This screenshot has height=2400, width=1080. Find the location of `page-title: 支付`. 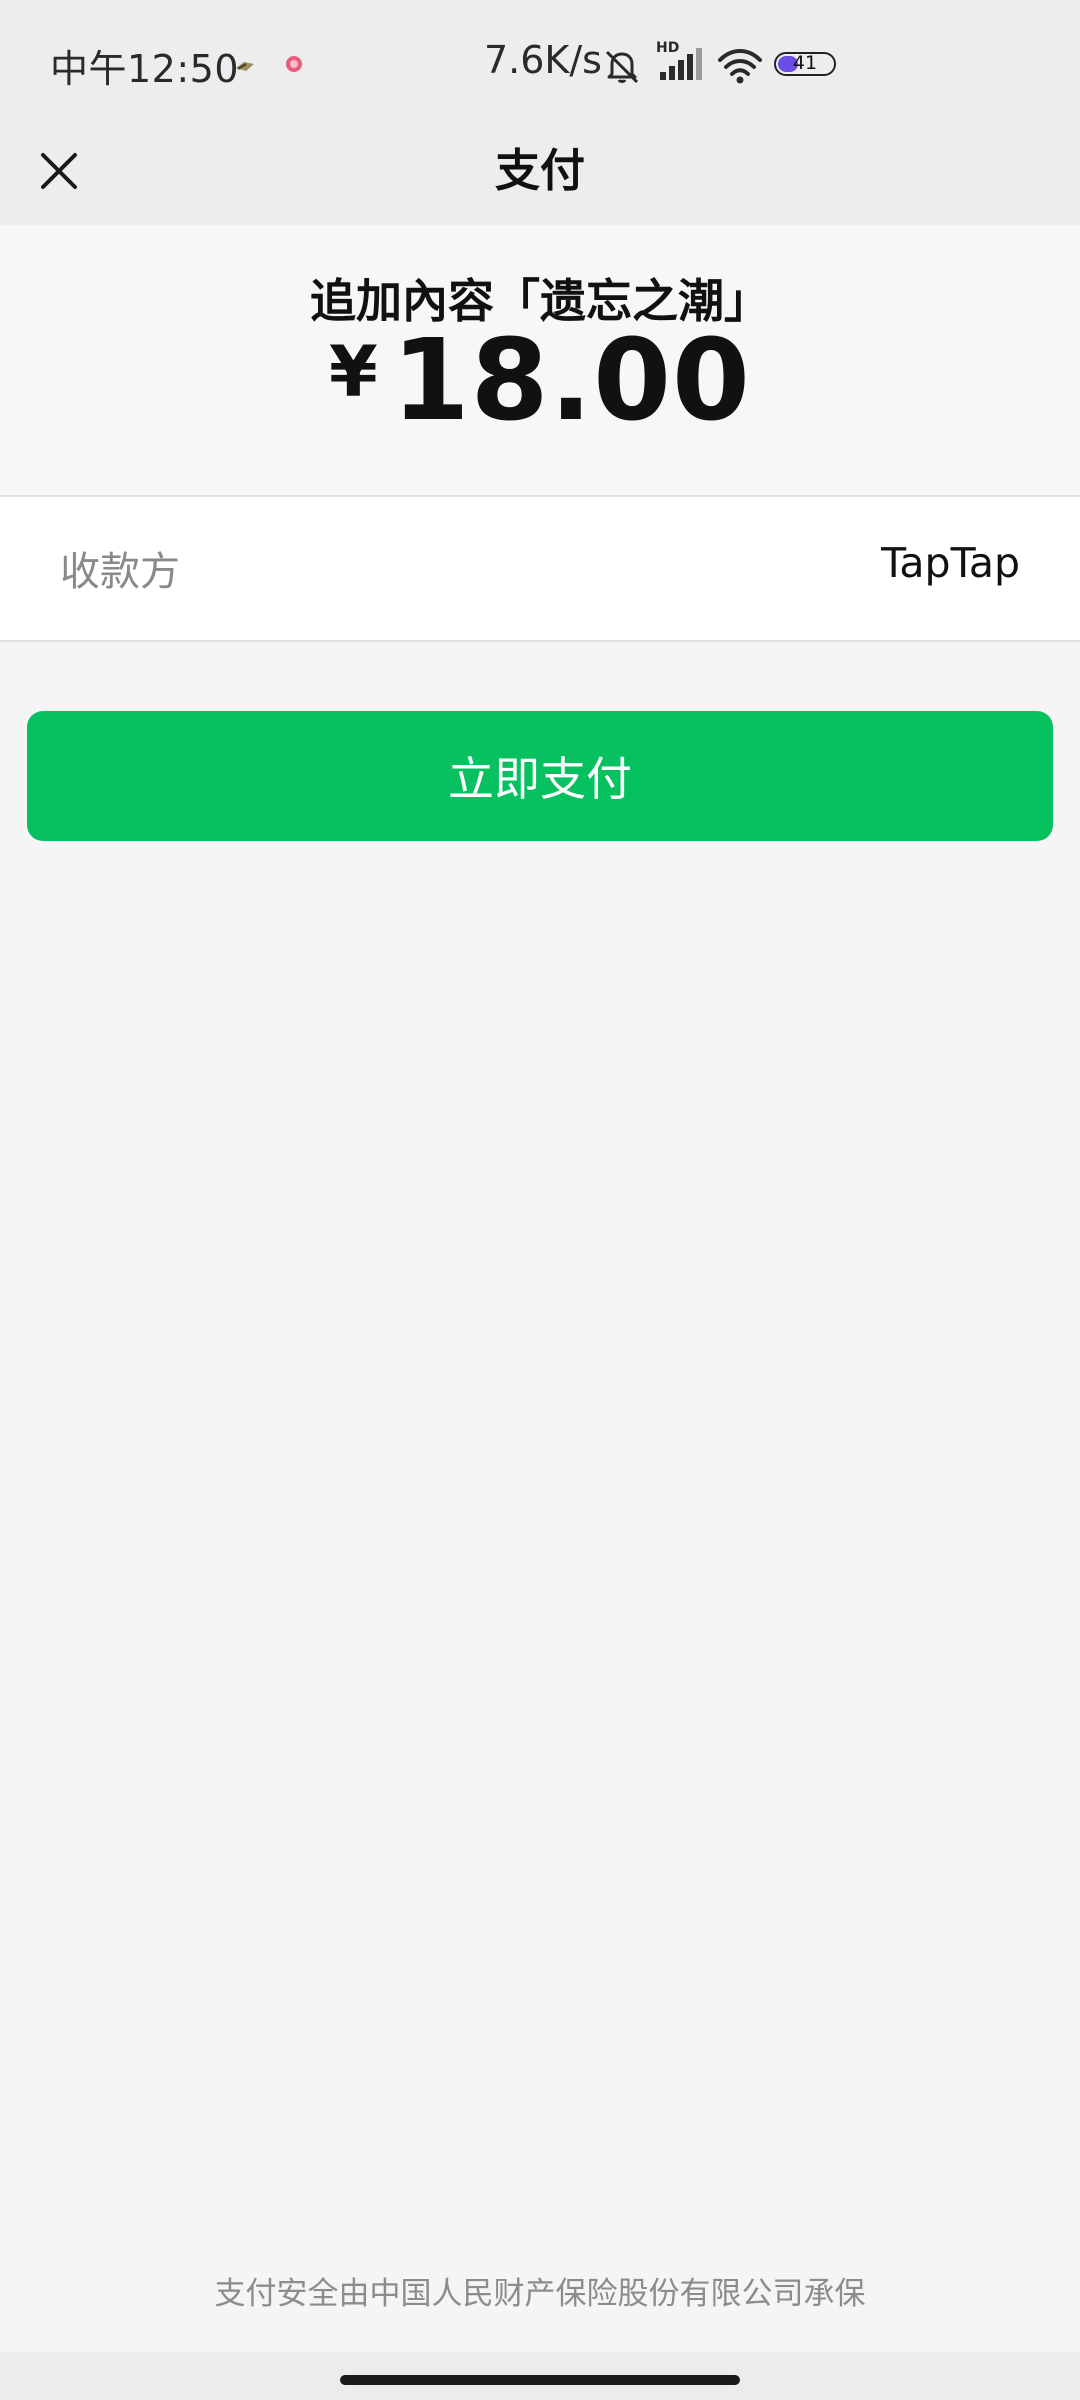

page-title: 支付 is located at coordinates (539, 170).